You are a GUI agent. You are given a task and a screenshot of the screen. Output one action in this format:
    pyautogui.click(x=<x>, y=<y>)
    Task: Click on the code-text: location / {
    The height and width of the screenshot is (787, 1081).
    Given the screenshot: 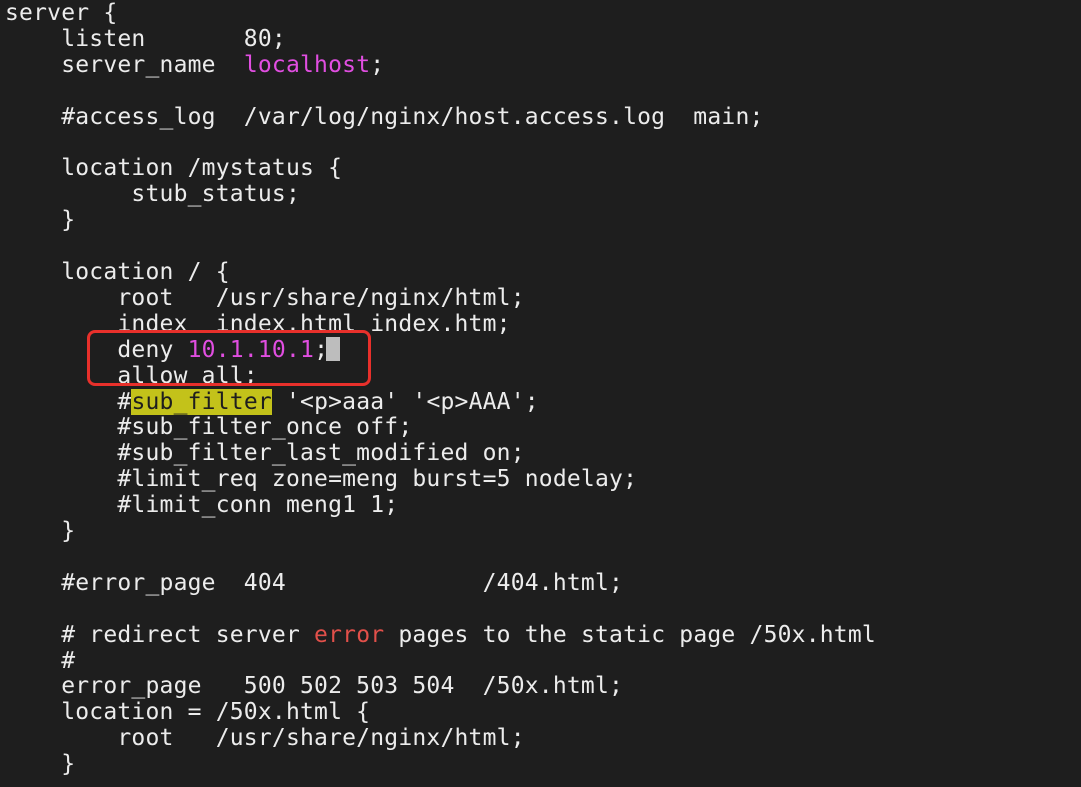 What is the action you would take?
    pyautogui.click(x=117, y=272)
    